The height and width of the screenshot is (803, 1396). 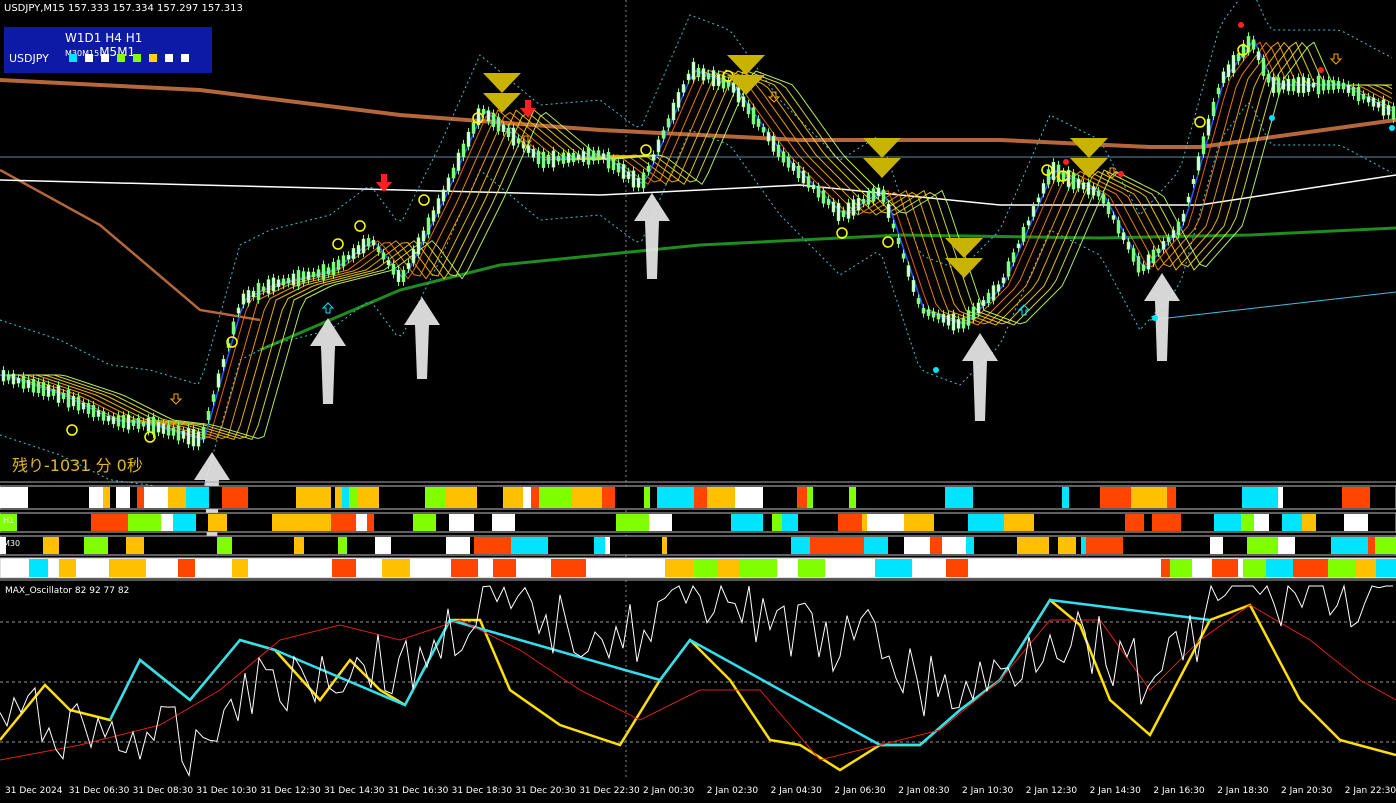 What do you see at coordinates (796, 791) in the screenshot?
I see `time-axis-tick: 2 Jan 04:30` at bounding box center [796, 791].